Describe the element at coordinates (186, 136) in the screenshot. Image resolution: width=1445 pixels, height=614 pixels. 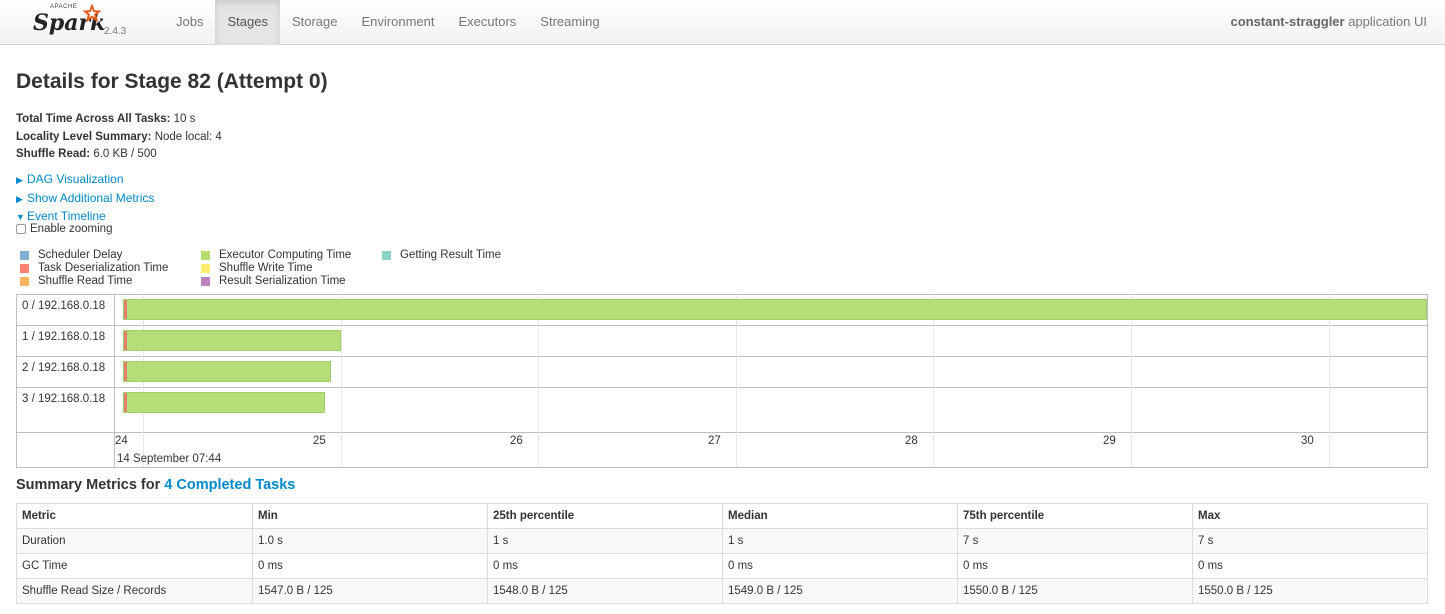
I see `summary-value: Node local: 4` at that location.